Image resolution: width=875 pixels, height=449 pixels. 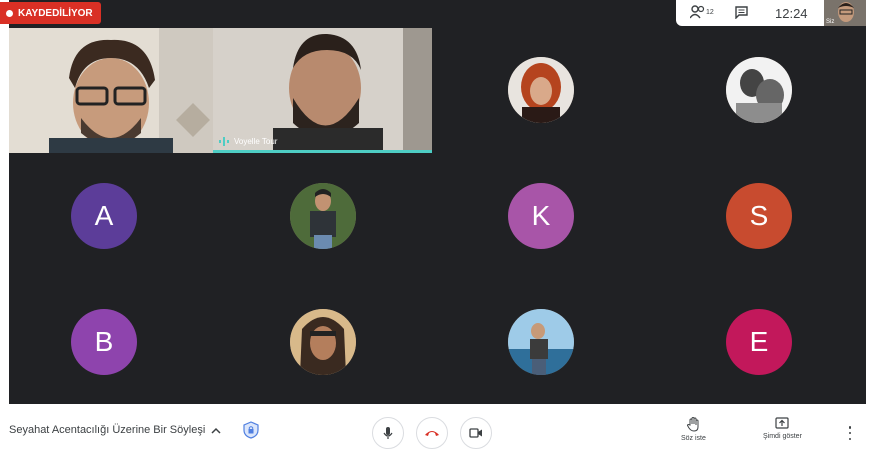 I want to click on clock-time: 12:24, so click(x=791, y=13).